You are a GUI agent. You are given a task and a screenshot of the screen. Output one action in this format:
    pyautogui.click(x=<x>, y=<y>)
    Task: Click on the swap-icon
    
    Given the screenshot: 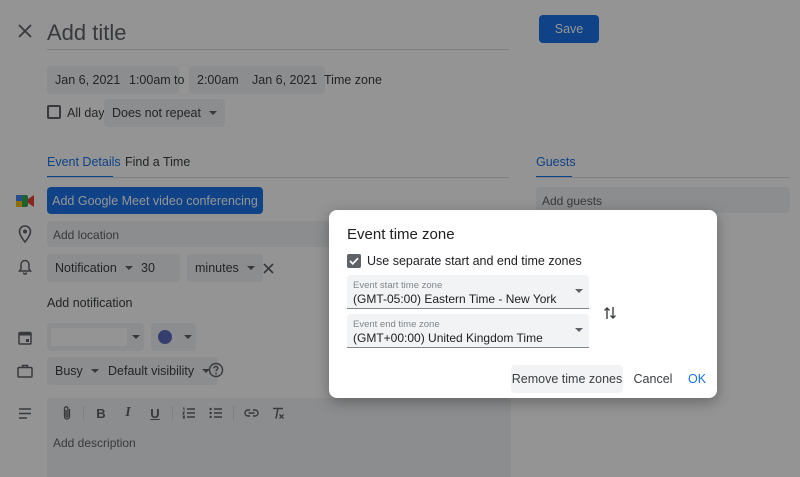 What is the action you would take?
    pyautogui.click(x=610, y=313)
    